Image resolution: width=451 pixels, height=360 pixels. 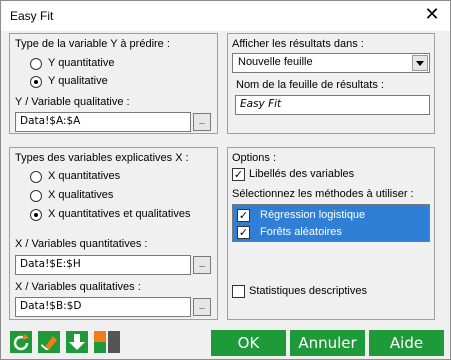 I want to click on window-title: Easy Fit, so click(x=32, y=16).